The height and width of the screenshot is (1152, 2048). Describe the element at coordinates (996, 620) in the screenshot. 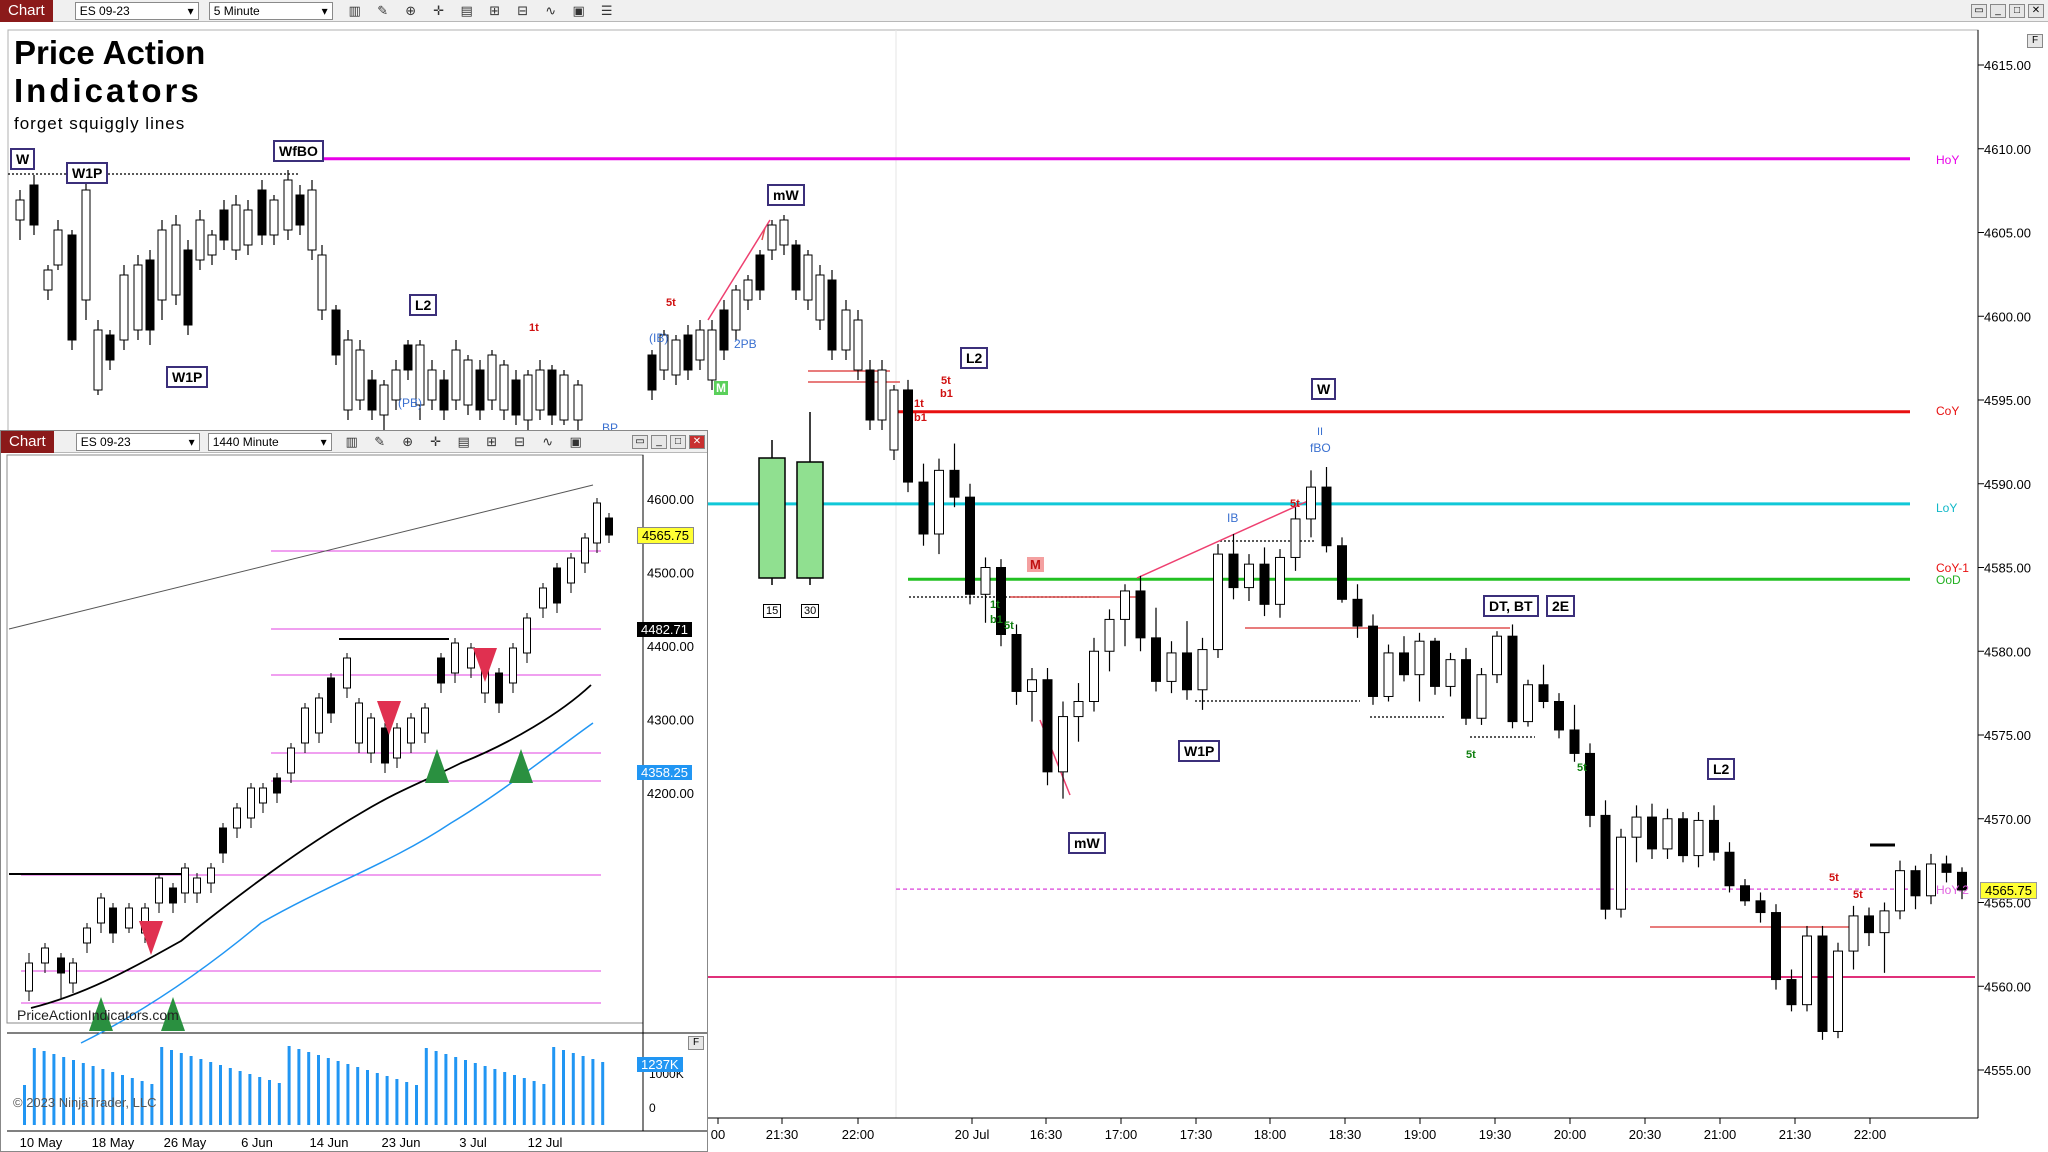

I see `annotation-b1-green: b1` at that location.